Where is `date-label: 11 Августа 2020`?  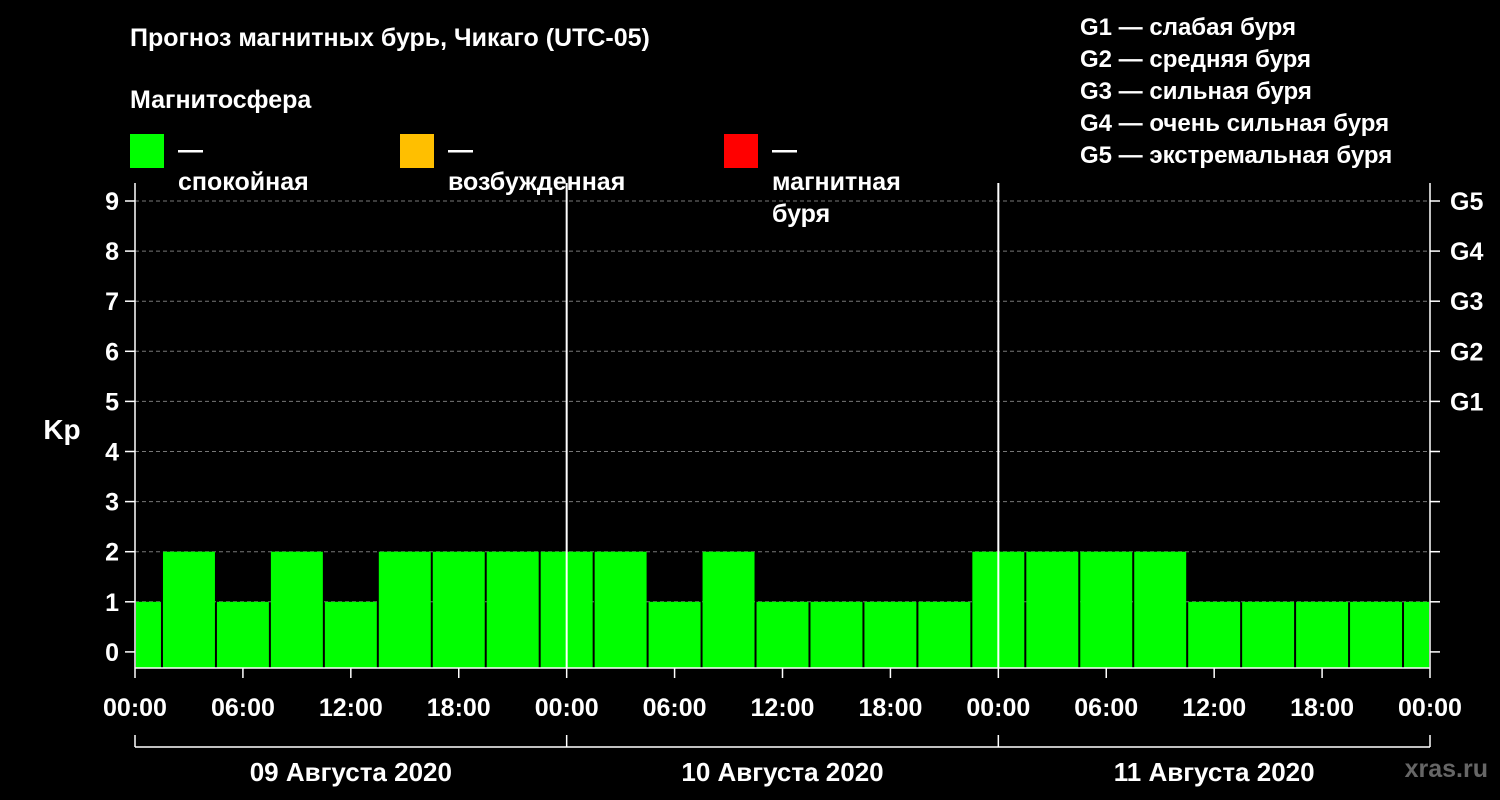
date-label: 11 Августа 2020 is located at coordinates (1214, 772).